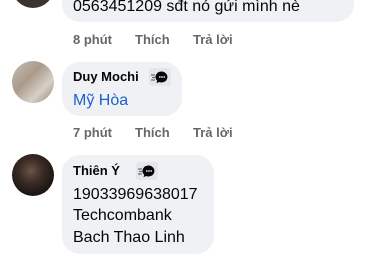 The image size is (374, 257). Describe the element at coordinates (122, 215) in the screenshot. I see `comment-text-line: Techcombank` at that location.